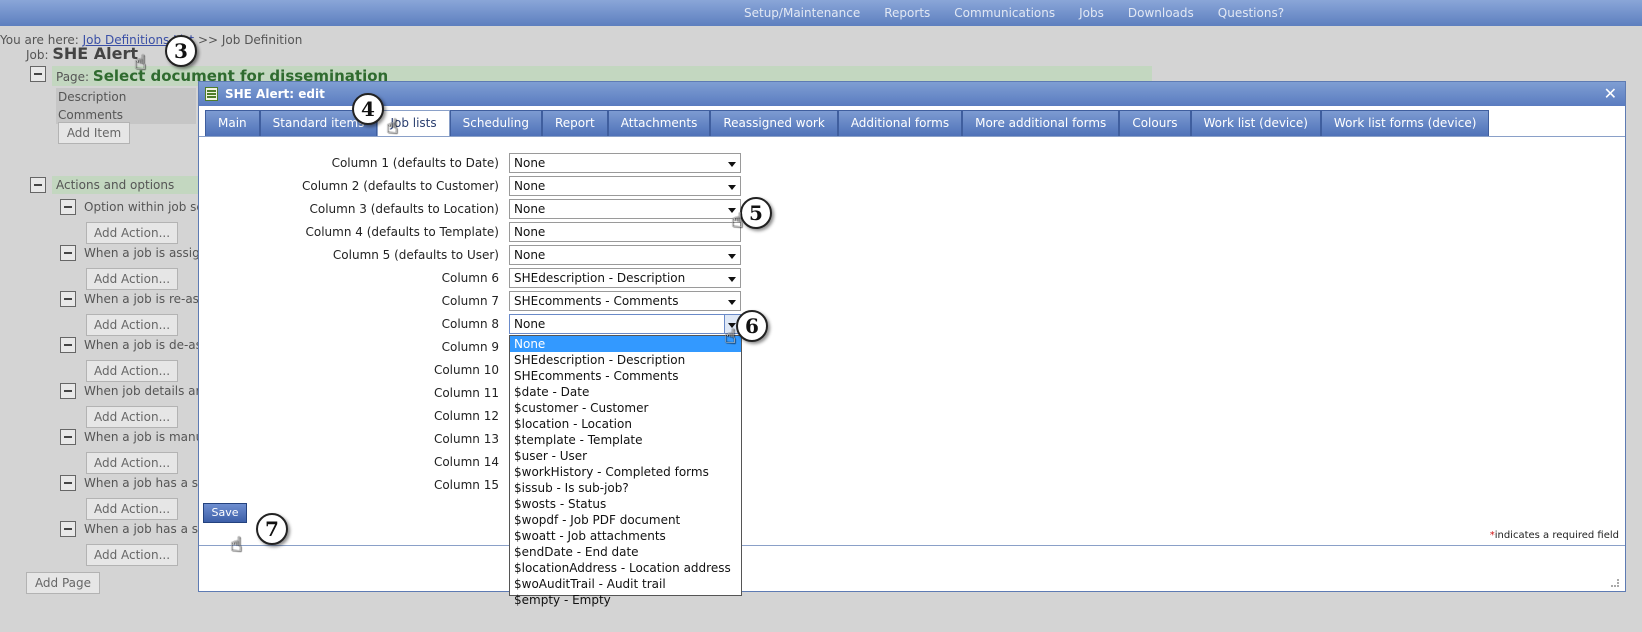 The image size is (1642, 632). What do you see at coordinates (659, 123) in the screenshot?
I see `tab-attachments: Attachments` at bounding box center [659, 123].